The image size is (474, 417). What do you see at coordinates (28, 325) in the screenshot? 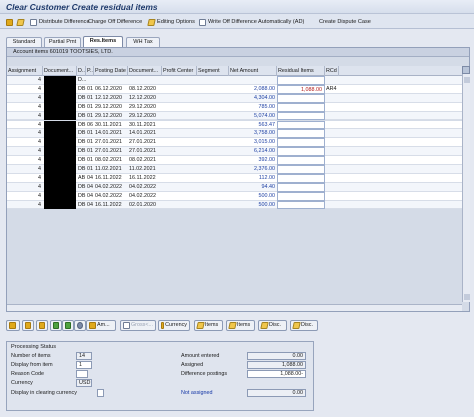
I see `deselect-all-button` at bounding box center [28, 325].